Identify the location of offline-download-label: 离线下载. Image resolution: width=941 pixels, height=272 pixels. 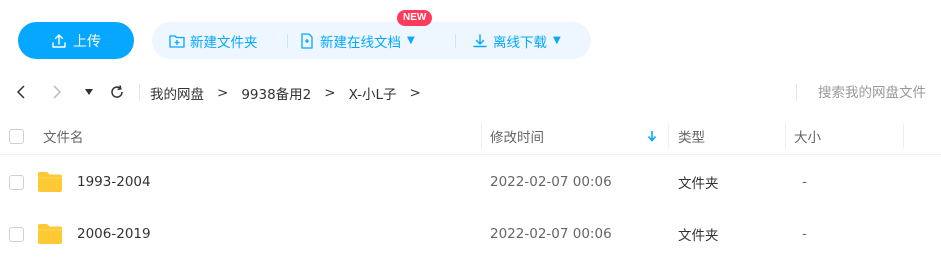
(520, 42).